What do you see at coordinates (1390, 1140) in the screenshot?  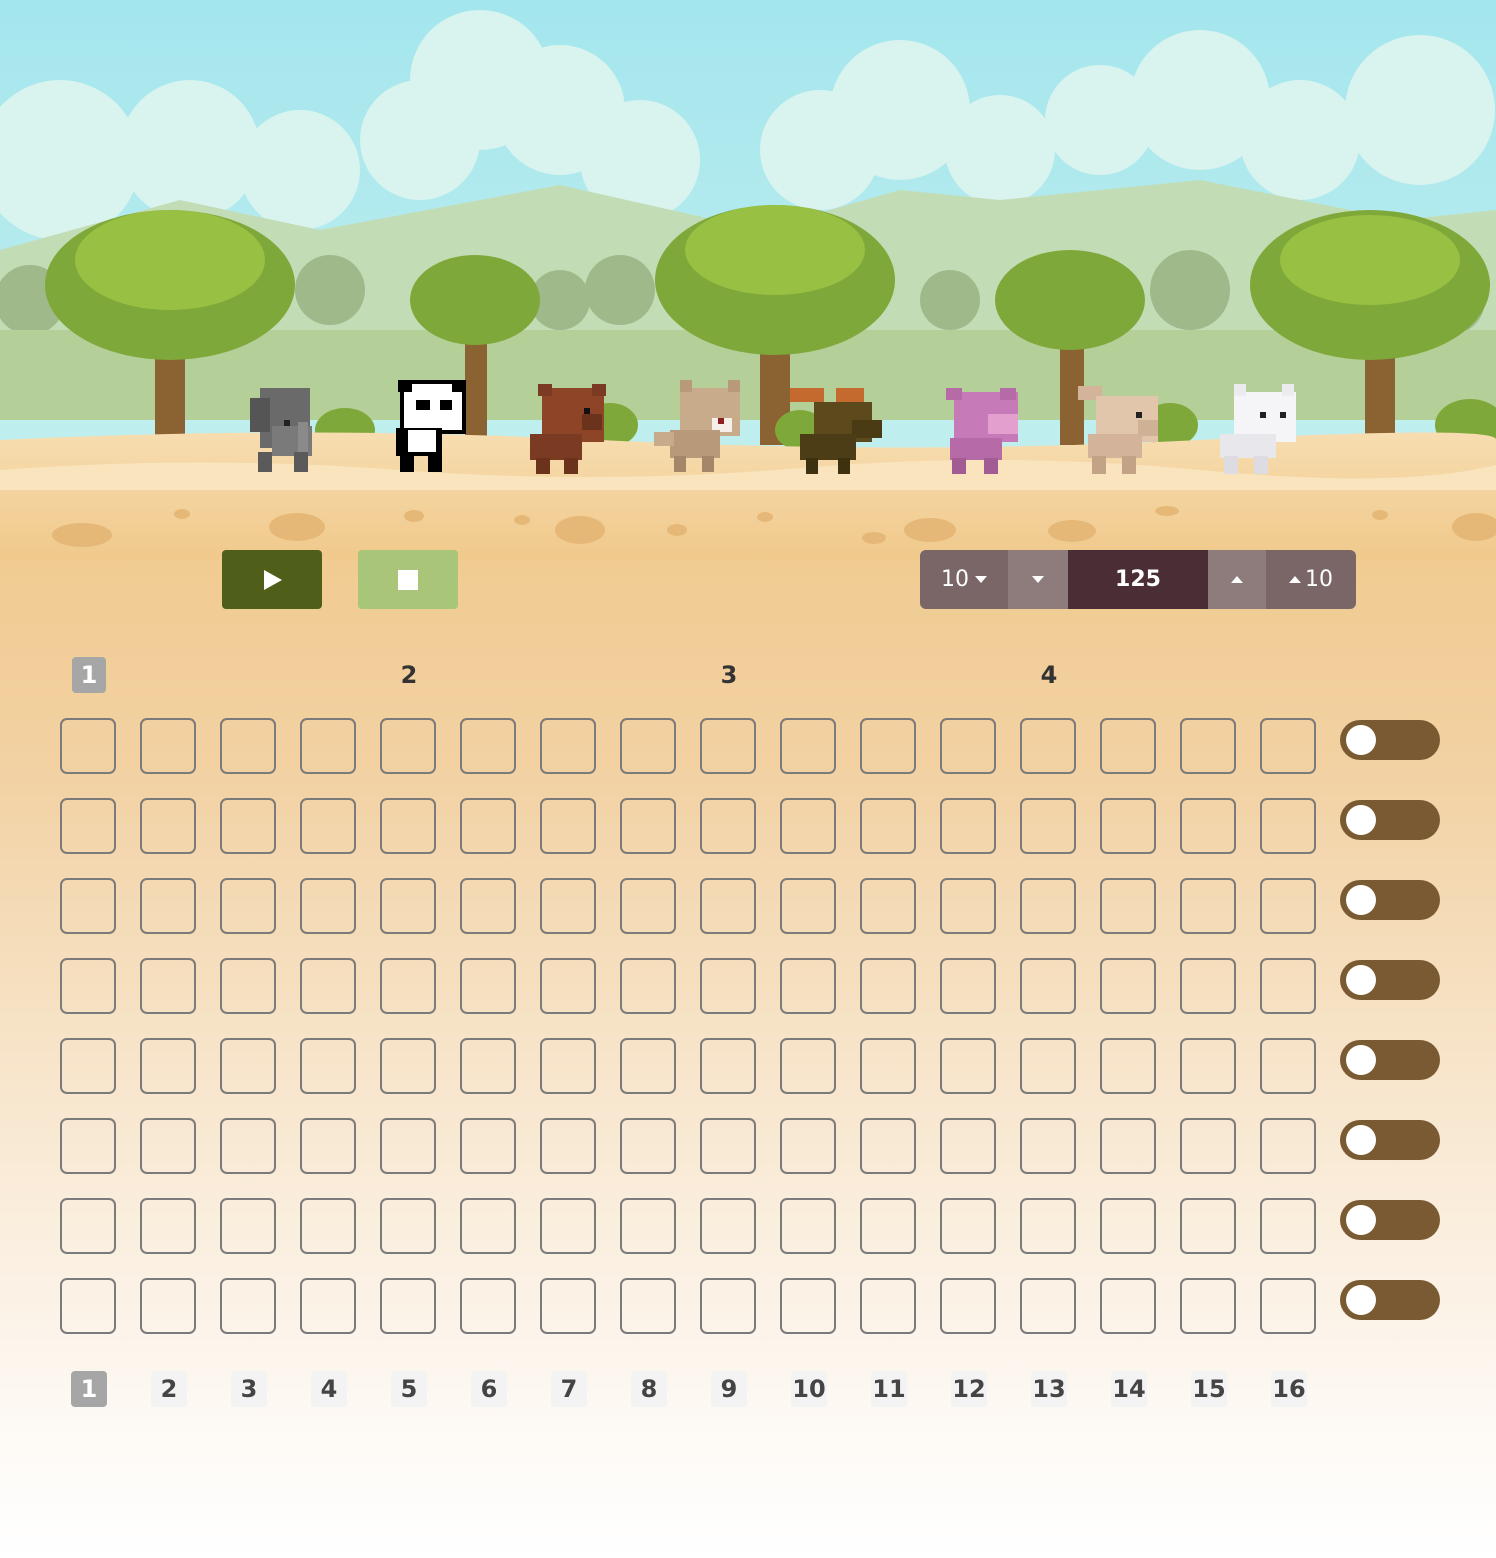 I see `row-toggle-pig` at bounding box center [1390, 1140].